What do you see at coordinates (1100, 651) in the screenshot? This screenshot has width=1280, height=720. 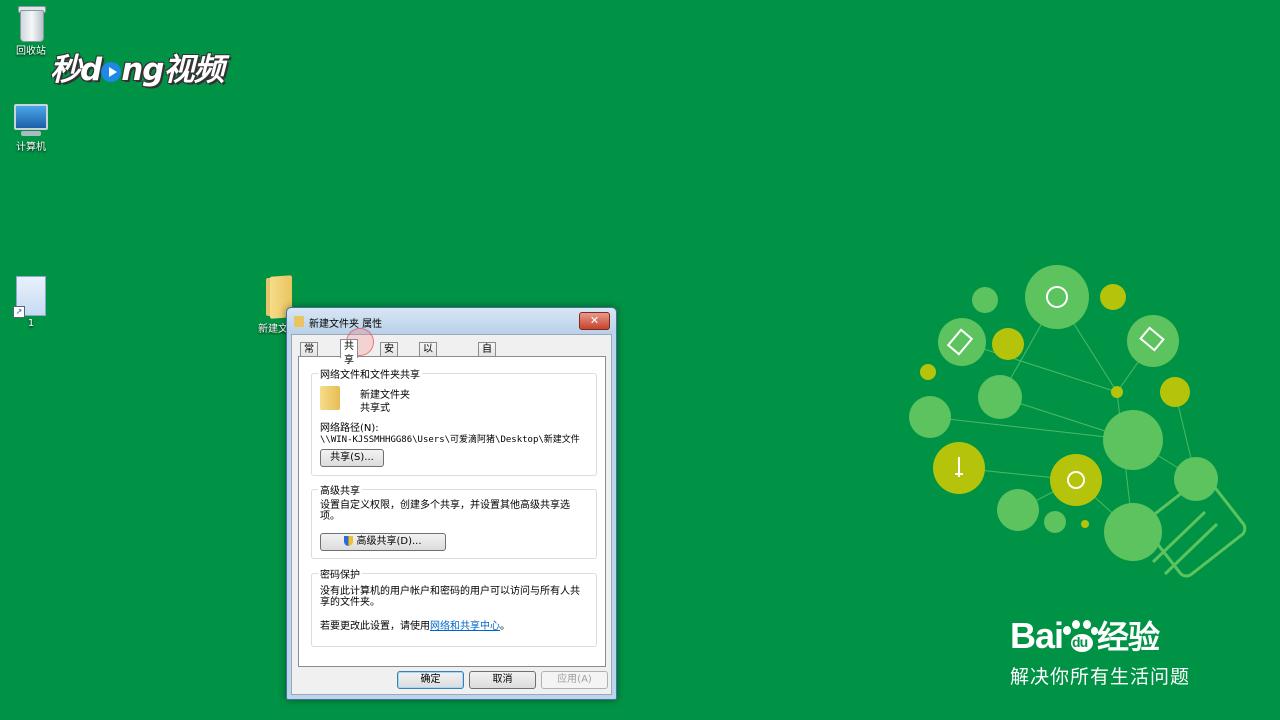 I see `baidu-jingyan-watermark: Bai du 经验 解决你所有生活问题` at bounding box center [1100, 651].